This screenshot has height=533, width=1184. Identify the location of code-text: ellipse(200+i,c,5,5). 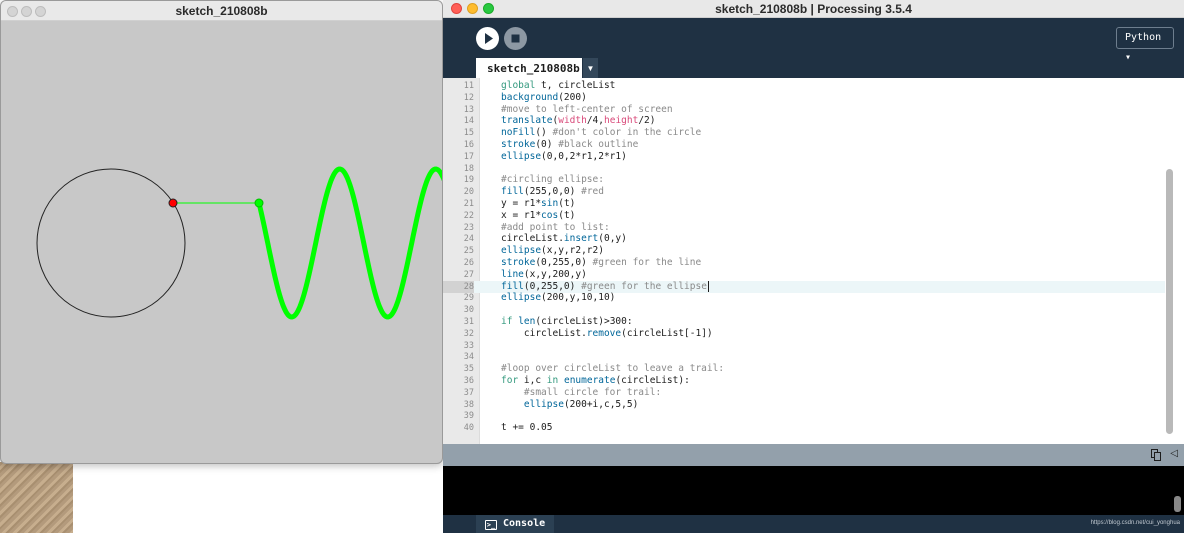
(581, 404).